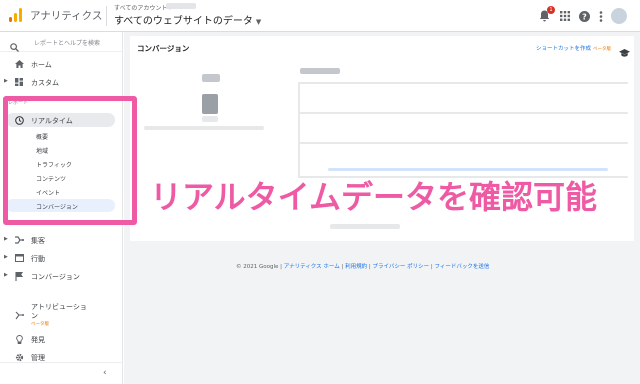 Image resolution: width=640 pixels, height=384 pixels. What do you see at coordinates (400, 267) in the screenshot?
I see `footer-link-privacy: プライバシー ポリシー` at bounding box center [400, 267].